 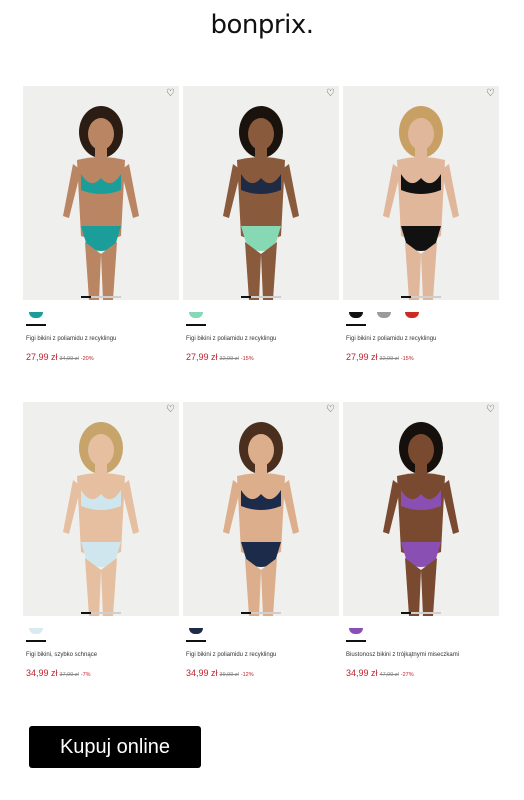 What do you see at coordinates (229, 675) in the screenshot?
I see `old-price: 39,99 zł` at bounding box center [229, 675].